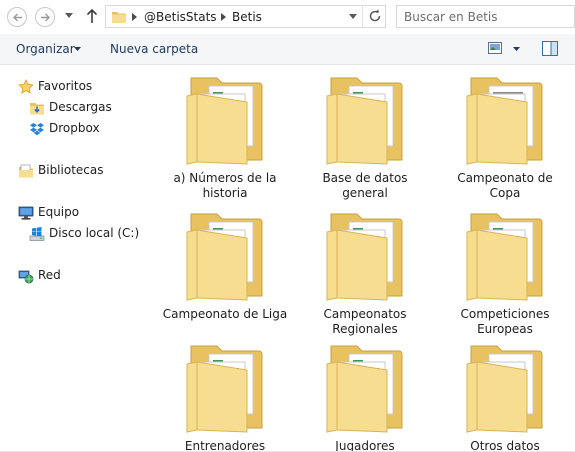 The height and width of the screenshot is (452, 575). What do you see at coordinates (37, 109) in the screenshot?
I see `downloads-folder-icon` at bounding box center [37, 109].